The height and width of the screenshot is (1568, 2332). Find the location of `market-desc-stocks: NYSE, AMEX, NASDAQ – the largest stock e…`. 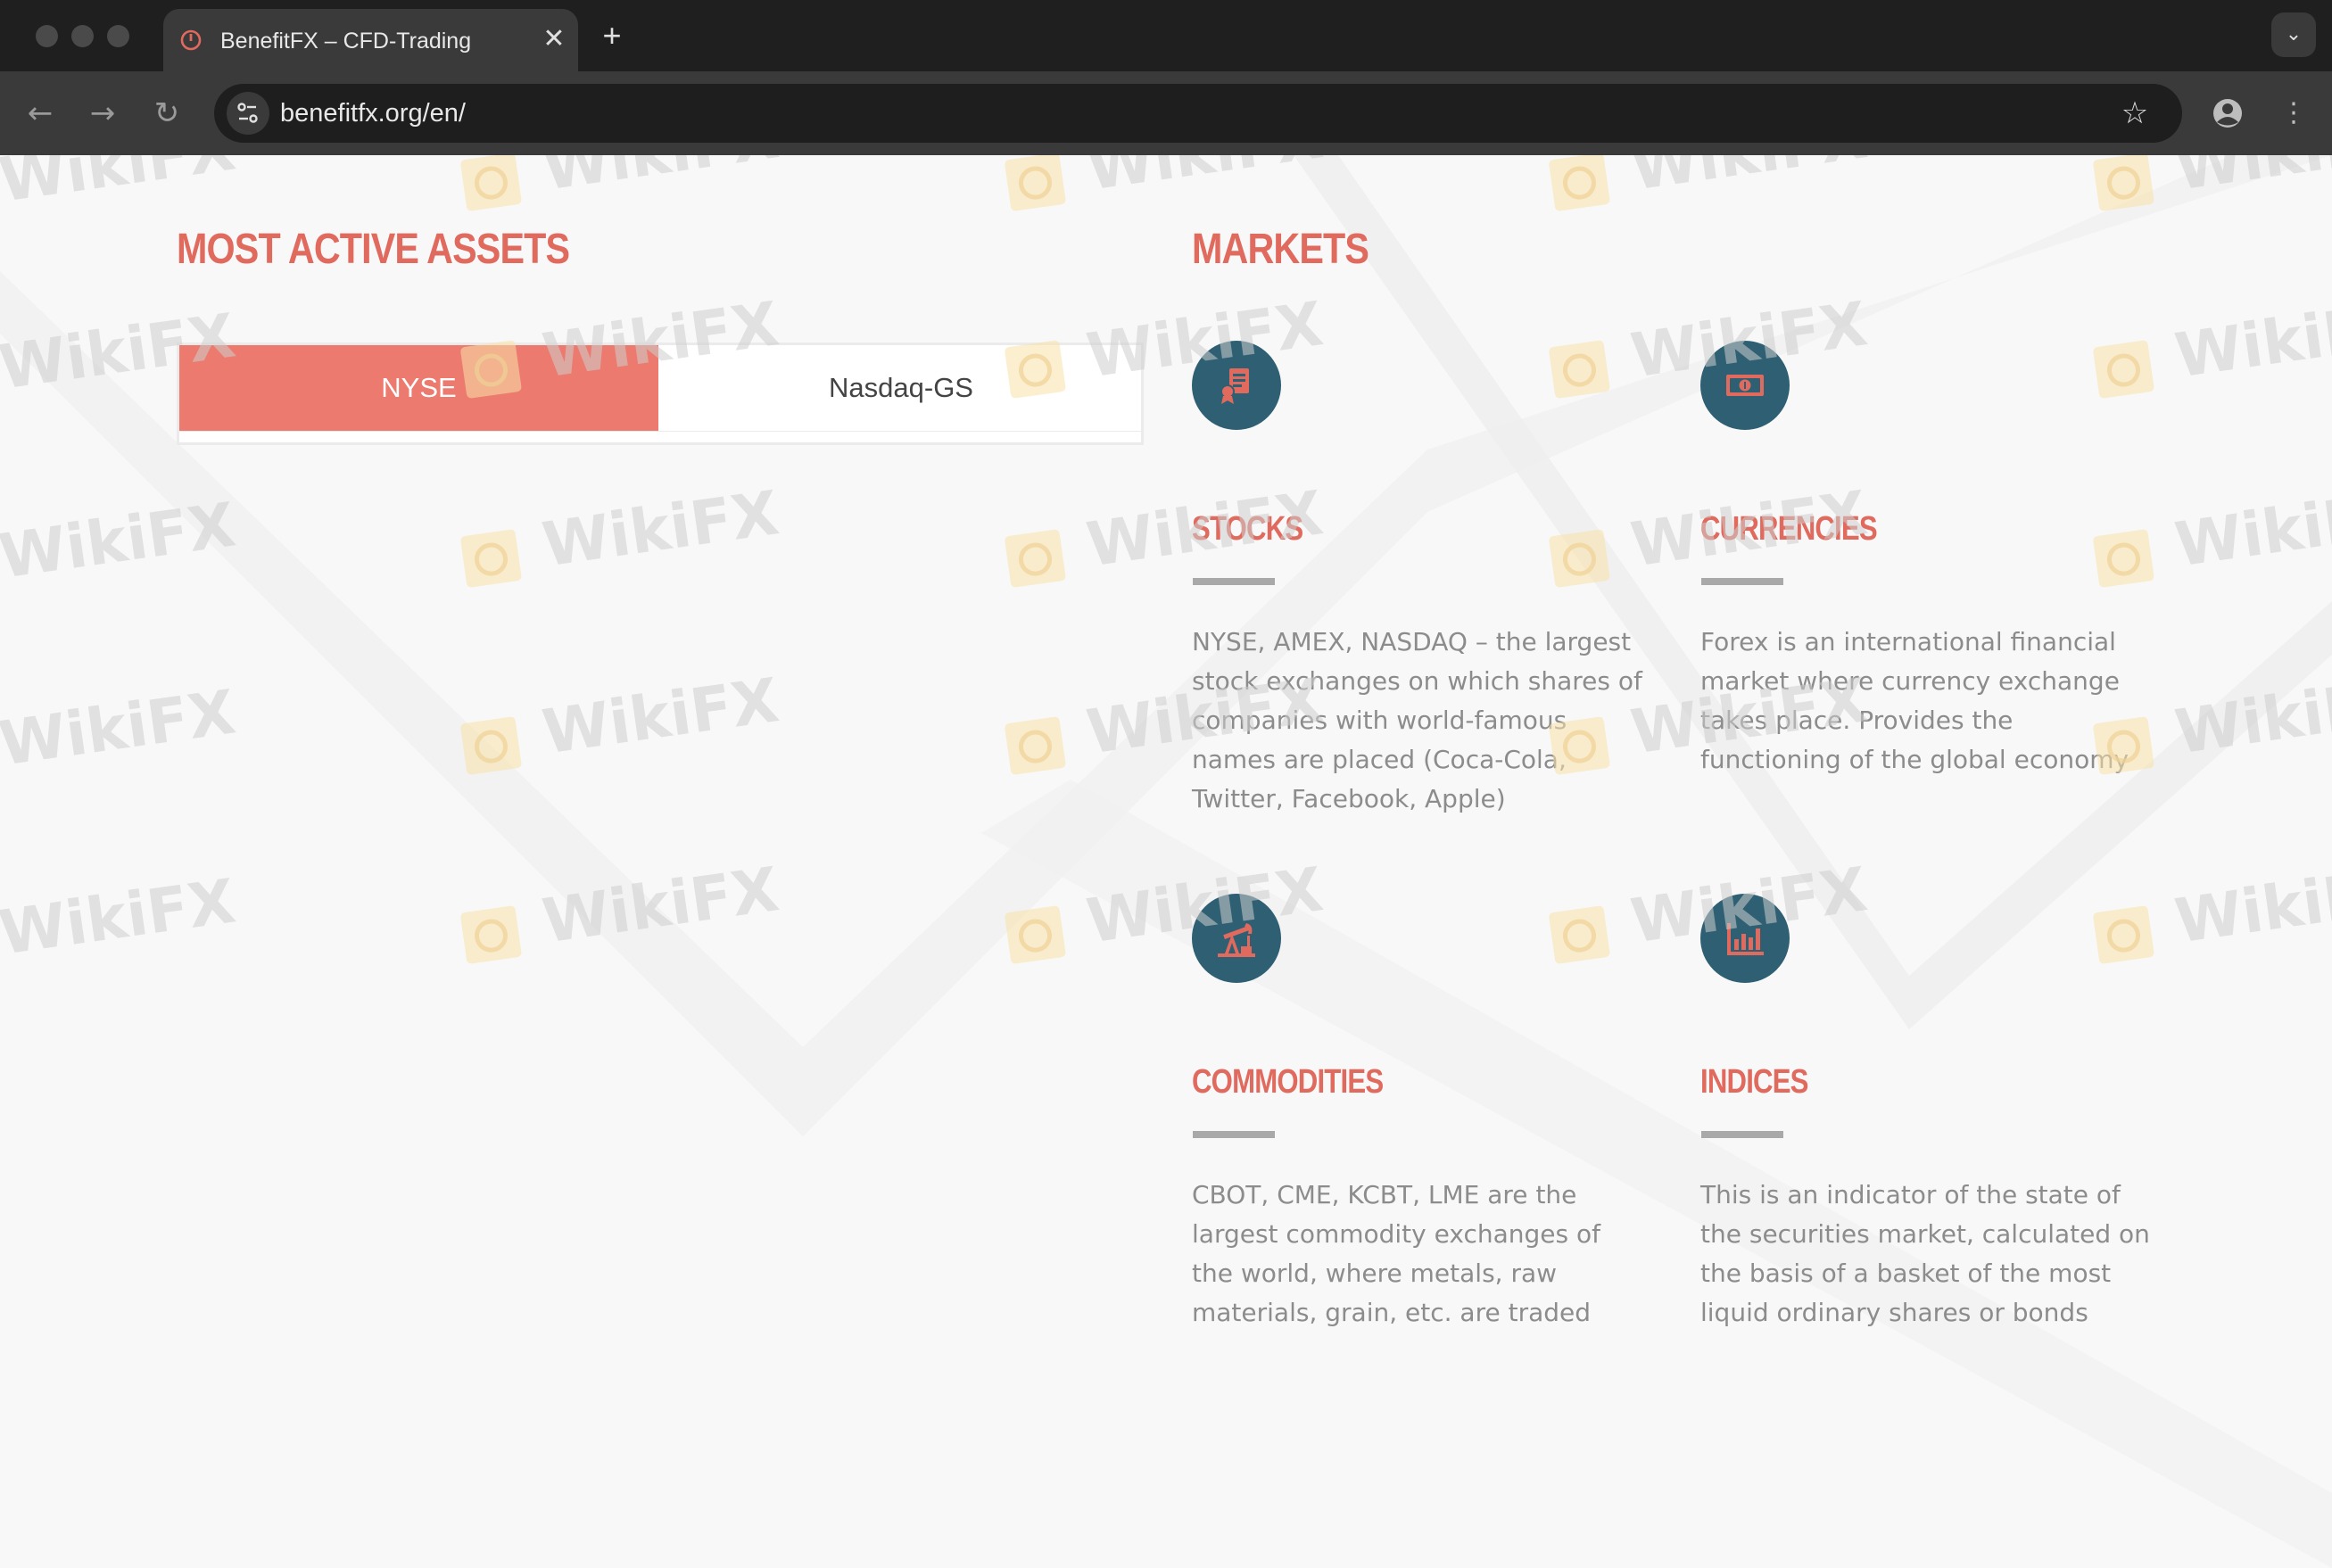

market-desc-stocks: NYSE, AMEX, NASDAQ – the largest stock e… is located at coordinates (1417, 720).